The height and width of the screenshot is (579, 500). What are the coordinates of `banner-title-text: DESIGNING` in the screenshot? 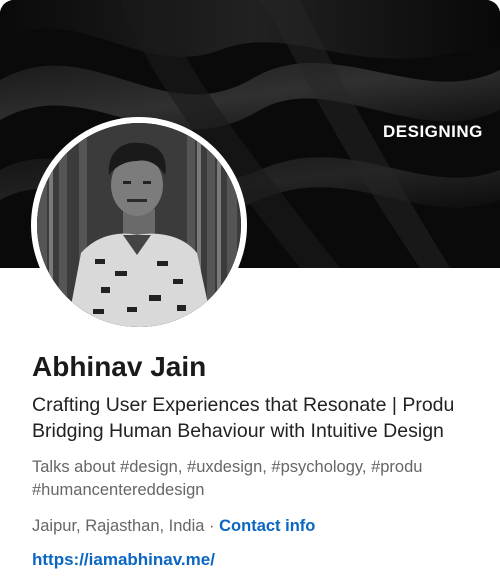 It's located at (433, 131).